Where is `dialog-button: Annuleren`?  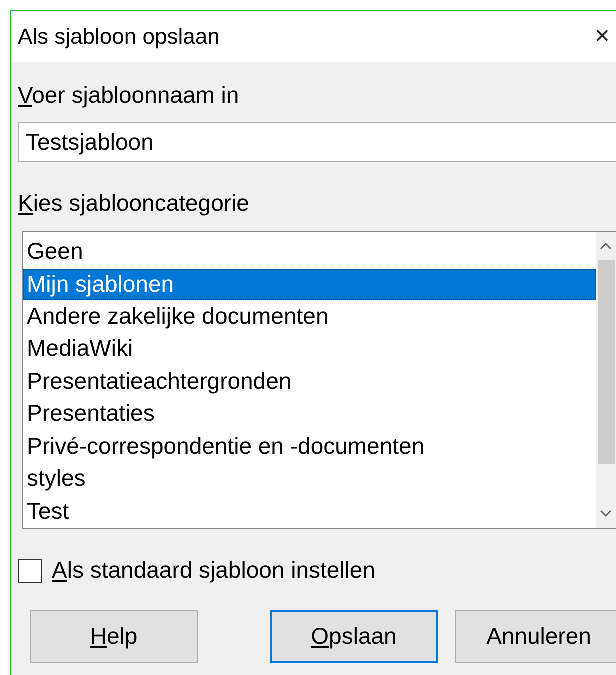 dialog-button: Annuleren is located at coordinates (535, 636).